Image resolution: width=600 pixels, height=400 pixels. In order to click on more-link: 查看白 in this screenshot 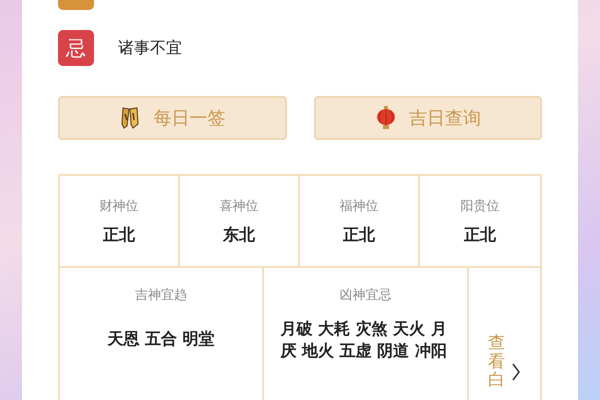, I will do `click(496, 362)`.